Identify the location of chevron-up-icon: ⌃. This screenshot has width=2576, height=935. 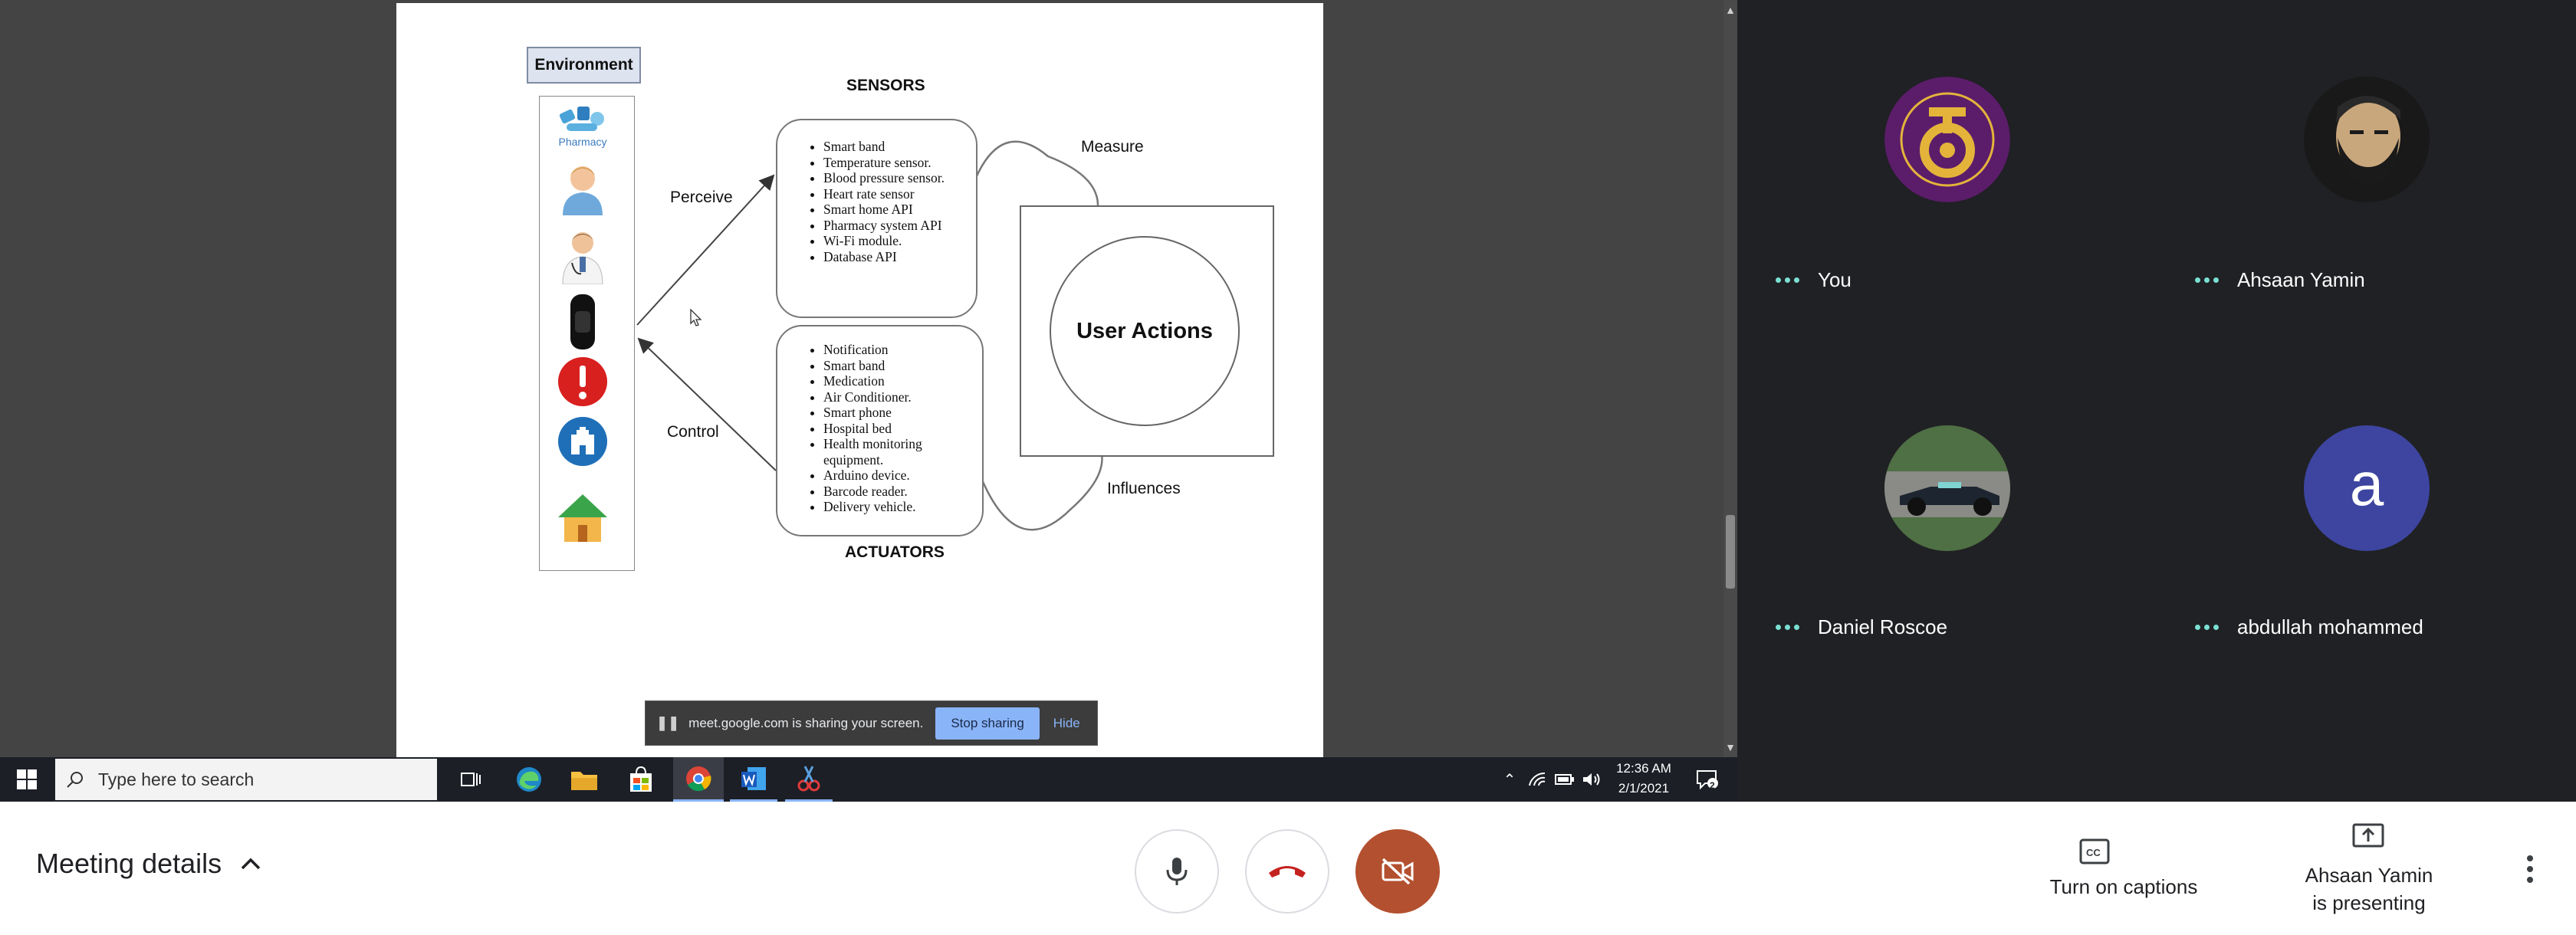
(1510, 780).